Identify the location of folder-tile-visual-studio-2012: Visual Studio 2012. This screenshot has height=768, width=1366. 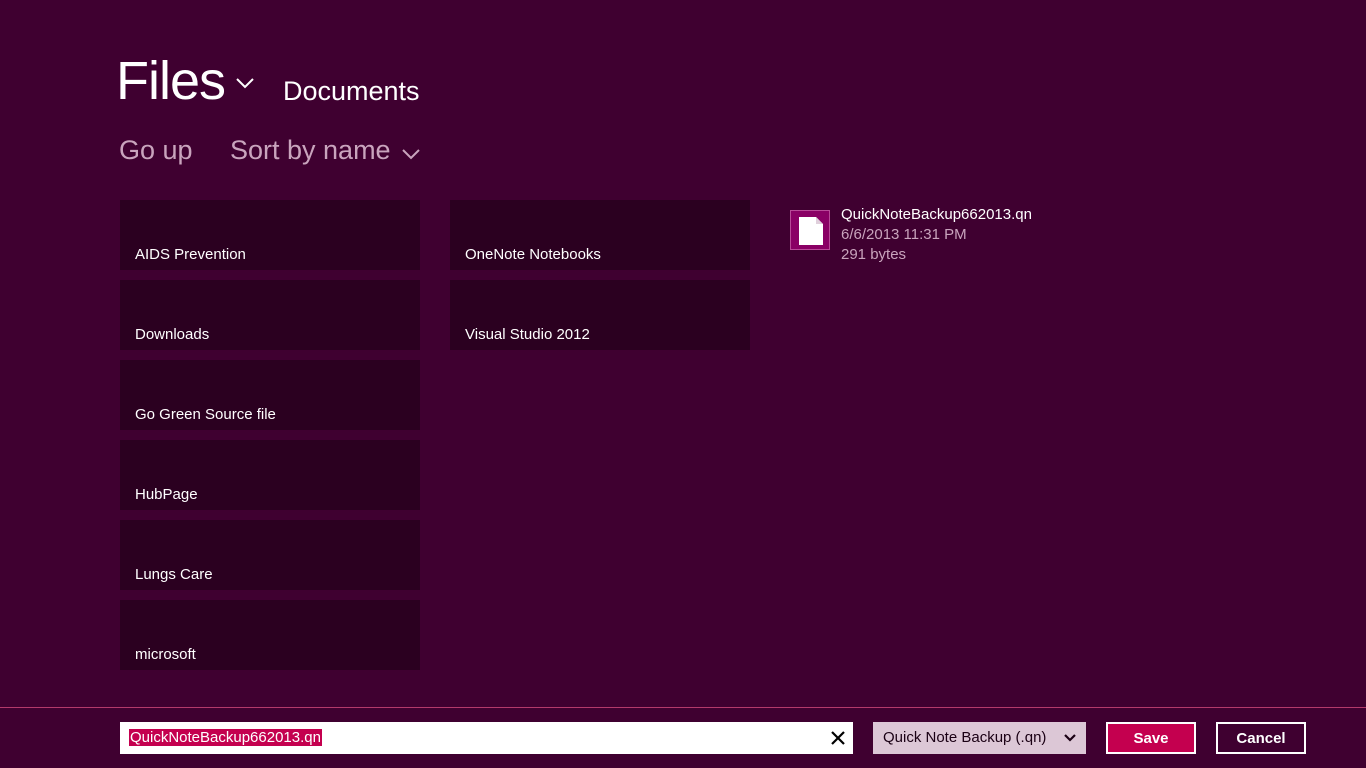
(600, 315).